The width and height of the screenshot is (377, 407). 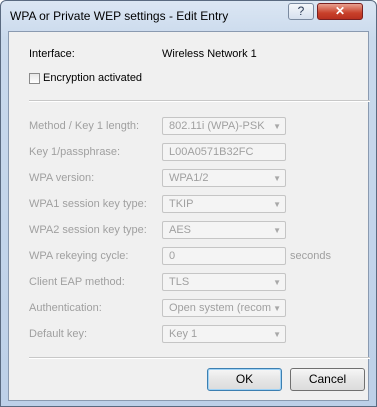 I want to click on method-label: Method / Key 1 length:, so click(x=84, y=126).